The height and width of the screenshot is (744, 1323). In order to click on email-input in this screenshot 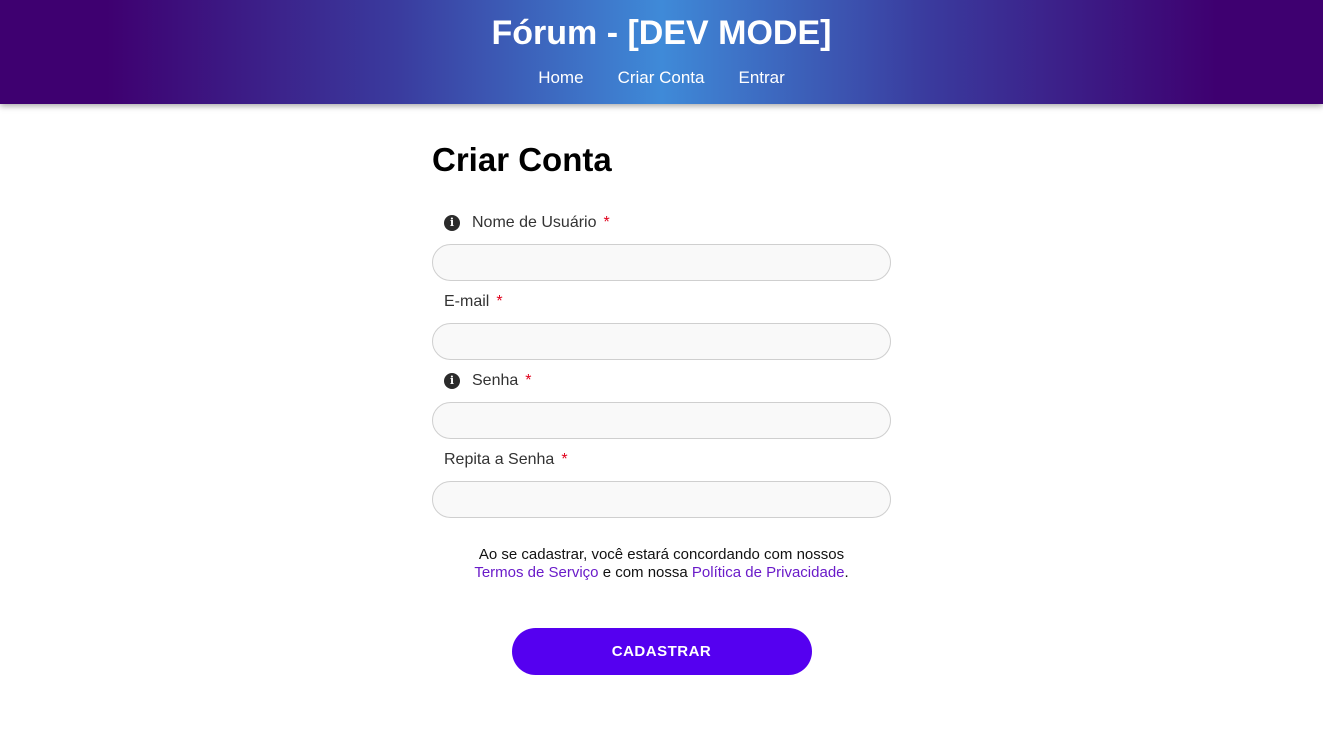, I will do `click(661, 341)`.